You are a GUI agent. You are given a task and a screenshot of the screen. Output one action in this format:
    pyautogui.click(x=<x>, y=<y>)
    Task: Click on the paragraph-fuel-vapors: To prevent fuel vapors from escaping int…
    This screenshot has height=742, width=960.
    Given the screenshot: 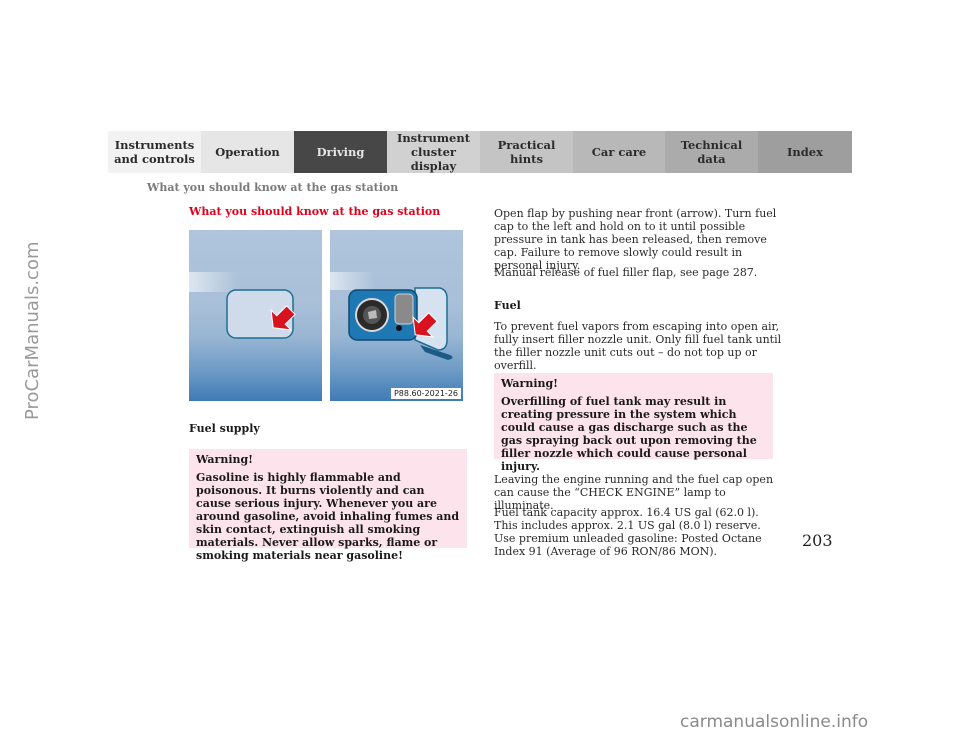 What is the action you would take?
    pyautogui.click(x=638, y=346)
    